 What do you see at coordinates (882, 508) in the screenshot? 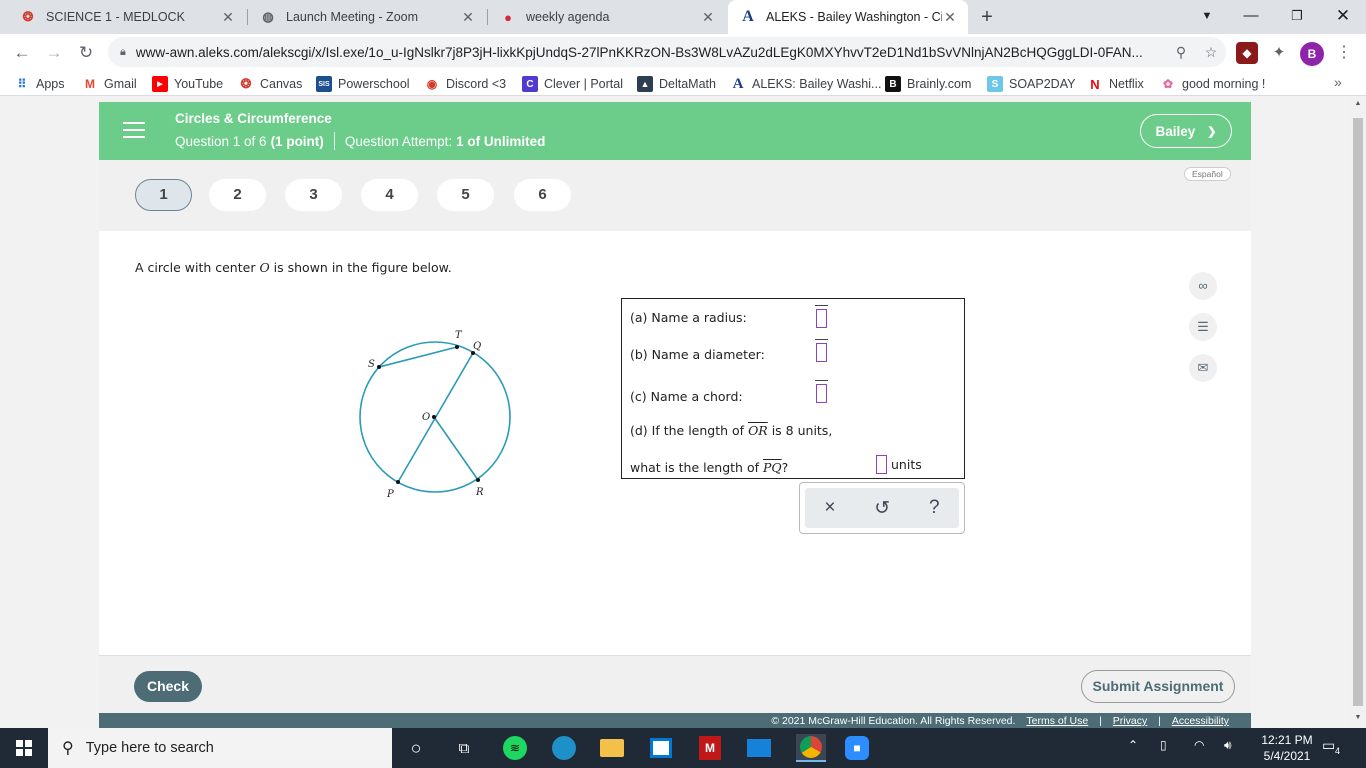
I see `undo-icon: ↺` at bounding box center [882, 508].